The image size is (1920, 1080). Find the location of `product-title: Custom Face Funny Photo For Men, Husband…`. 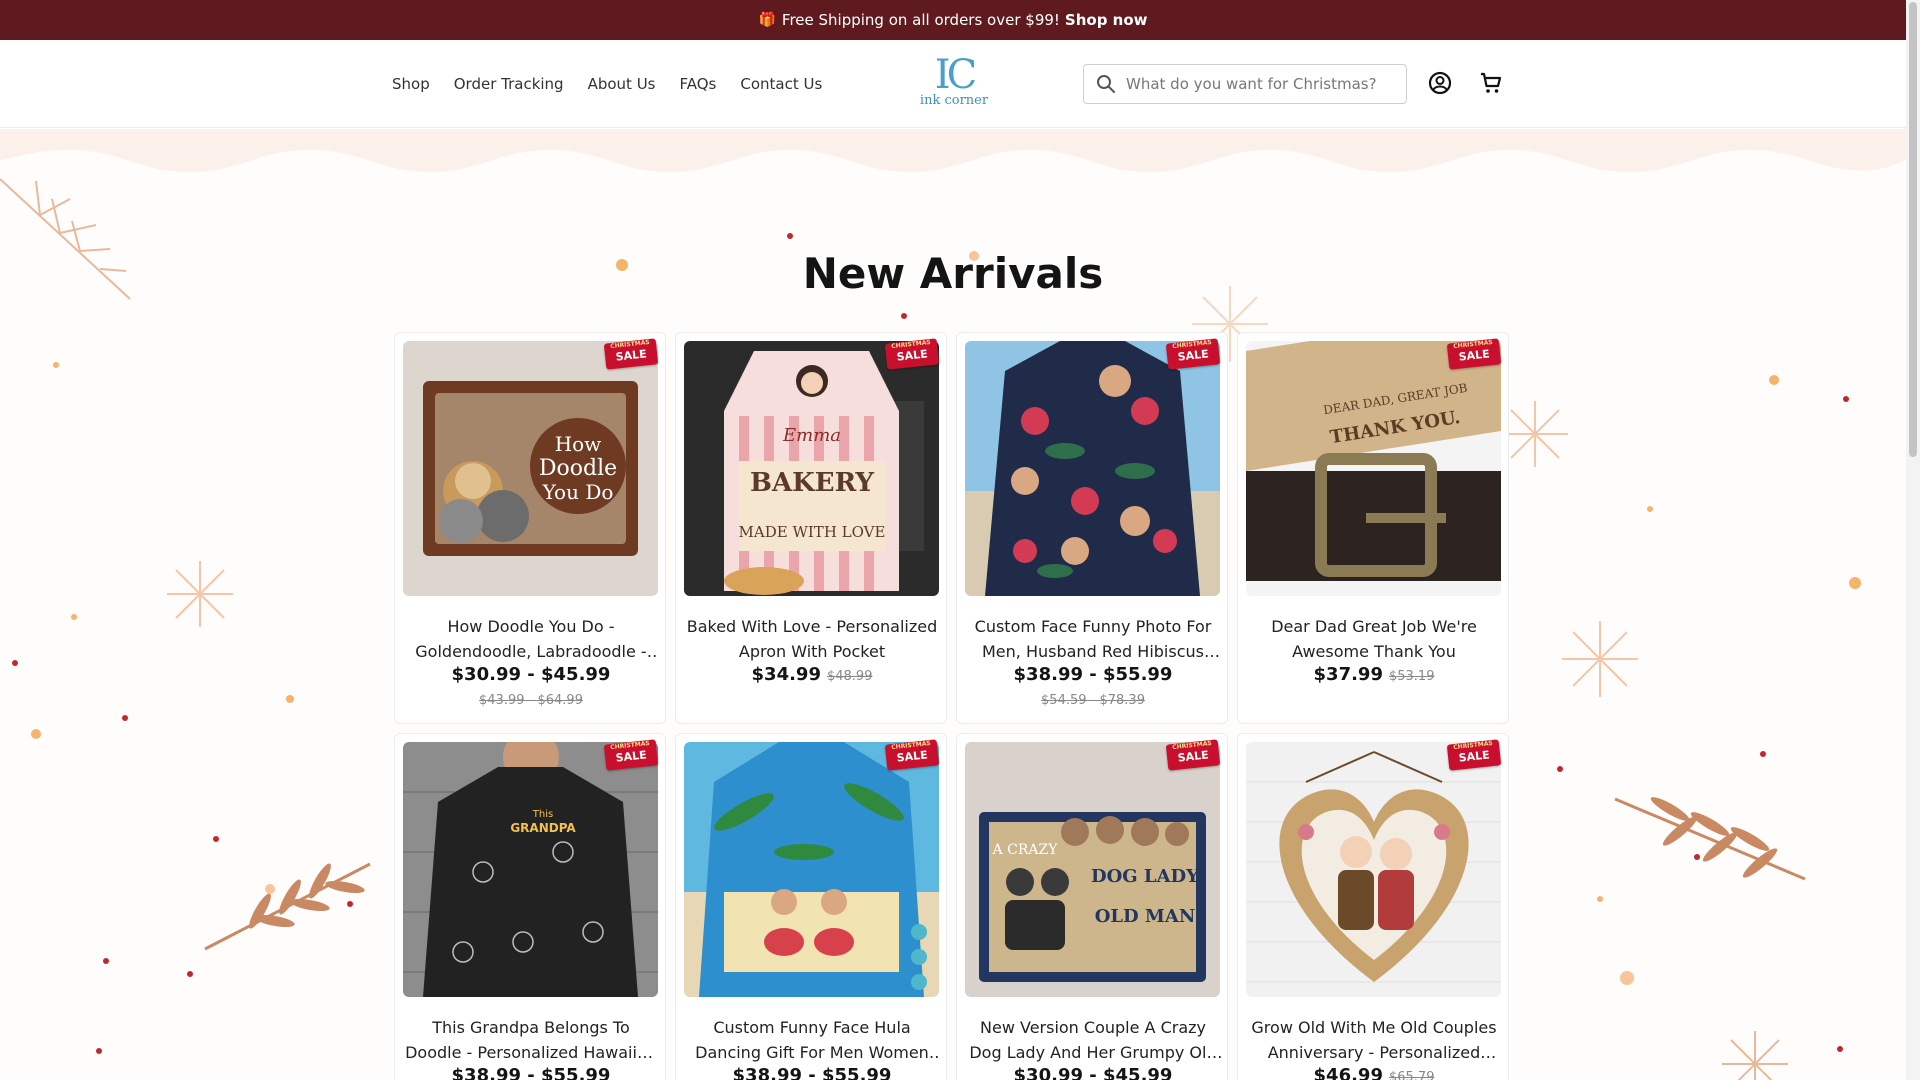

product-title: Custom Face Funny Photo For Men, Husband… is located at coordinates (1093, 639).